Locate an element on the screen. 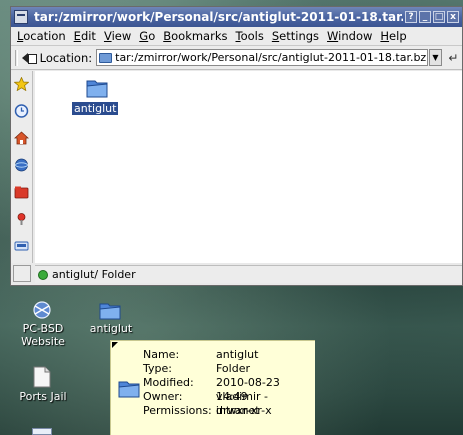 Image resolution: width=463 pixels, height=435 pixels. navigation-sidebar is located at coordinates (22, 167).